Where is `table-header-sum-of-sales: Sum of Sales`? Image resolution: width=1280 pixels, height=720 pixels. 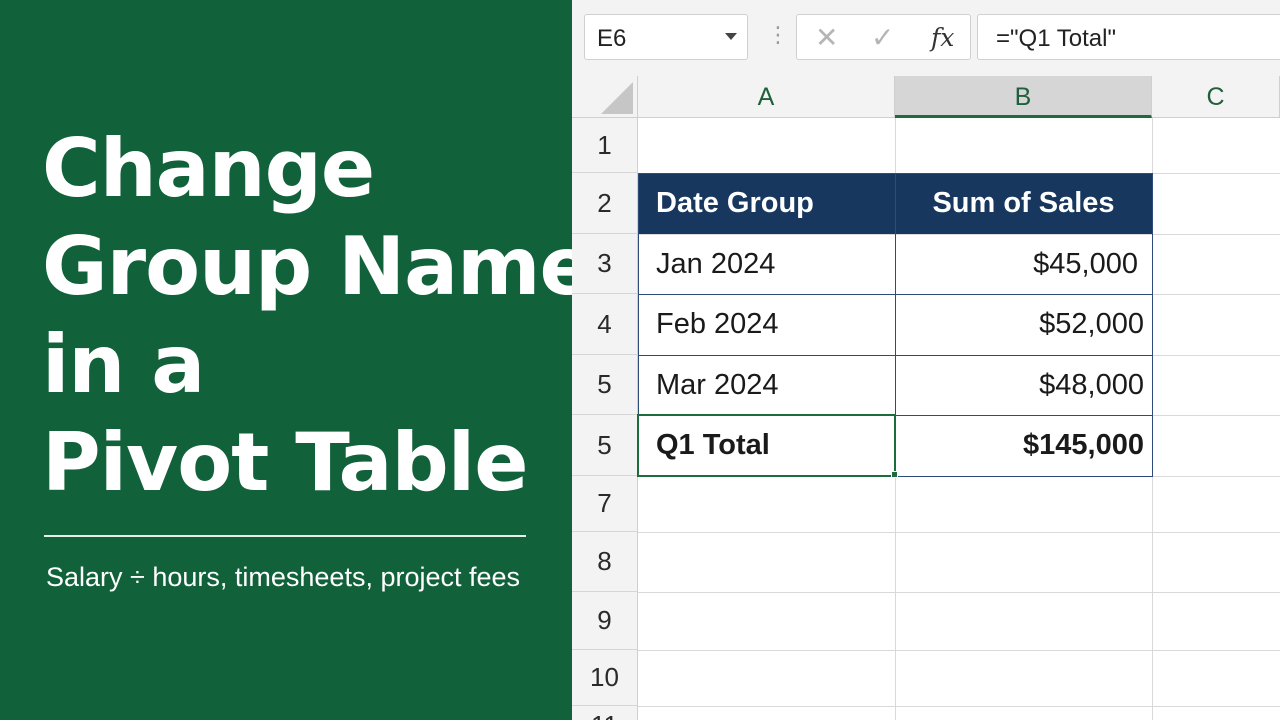 table-header-sum-of-sales: Sum of Sales is located at coordinates (1023, 203).